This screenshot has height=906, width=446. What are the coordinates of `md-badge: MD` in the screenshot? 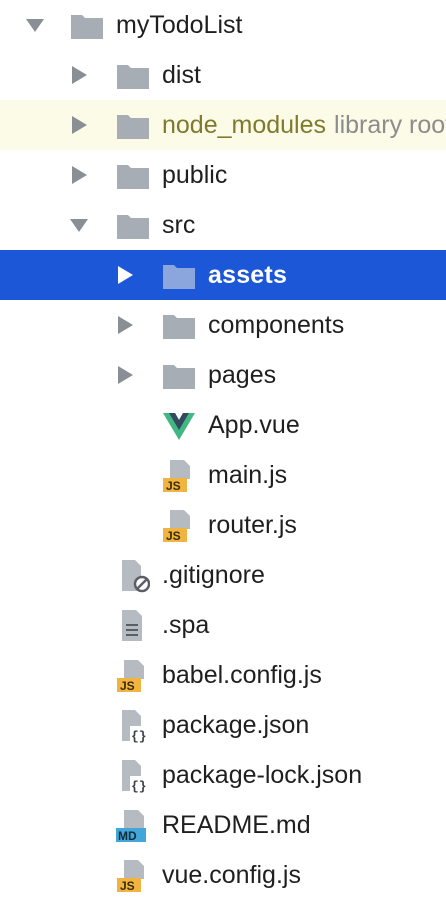 It's located at (127, 836).